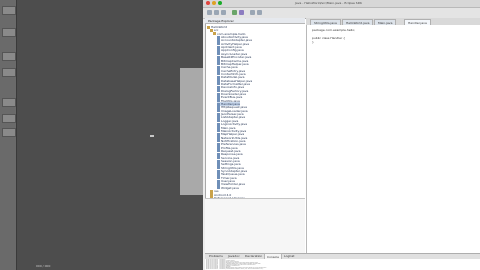  What do you see at coordinates (329, 38) in the screenshot?
I see `code-line-3: public class Handler {` at bounding box center [329, 38].